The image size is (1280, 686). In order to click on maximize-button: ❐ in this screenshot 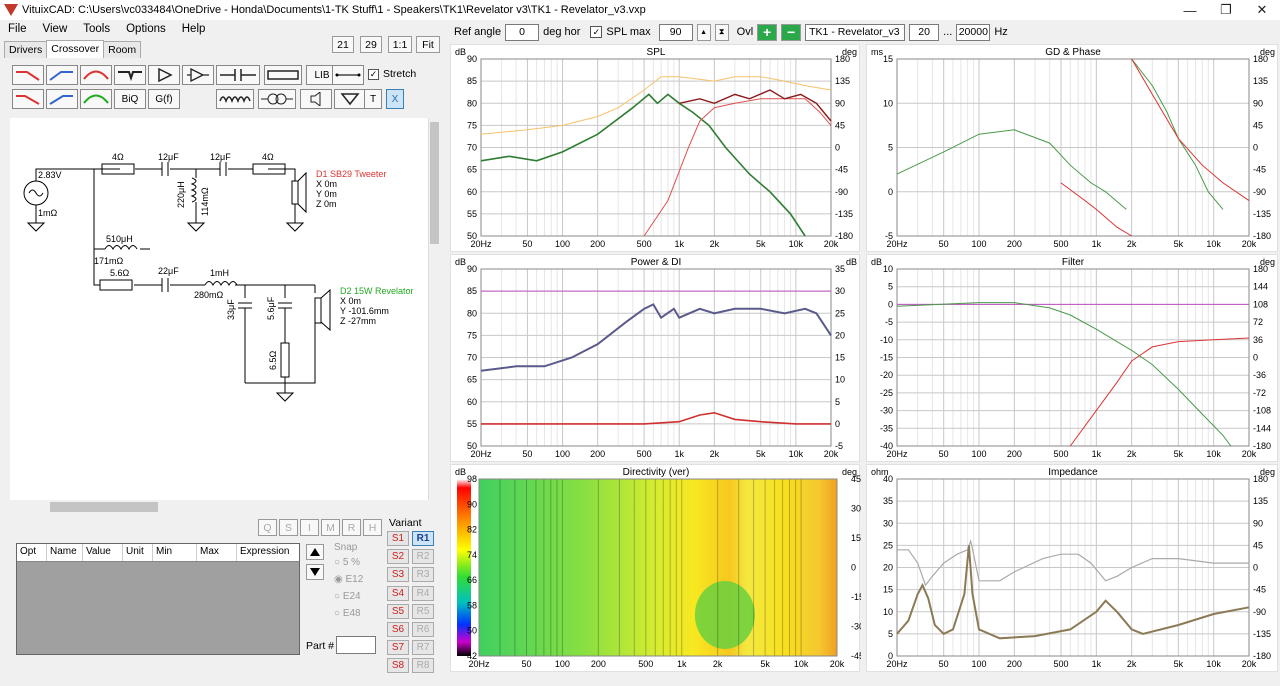, I will do `click(1226, 10)`.